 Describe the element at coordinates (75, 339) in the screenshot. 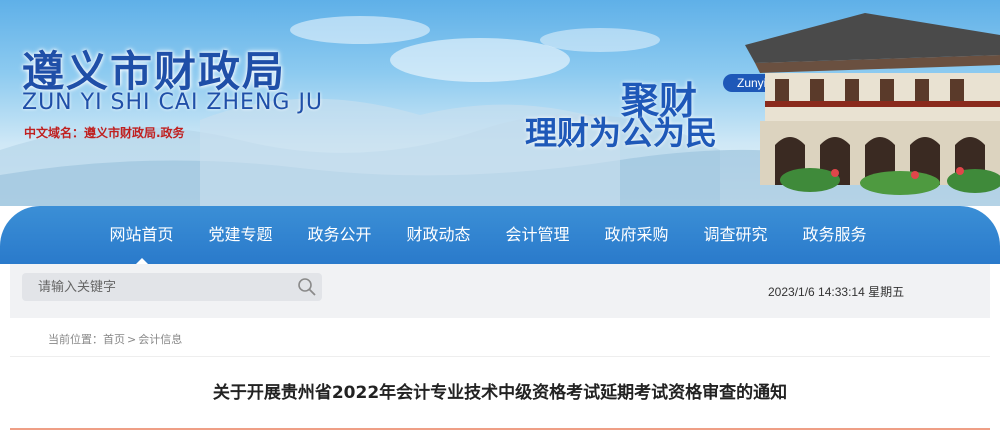

I see `breadcrumb-prefix: 当前位置：` at that location.